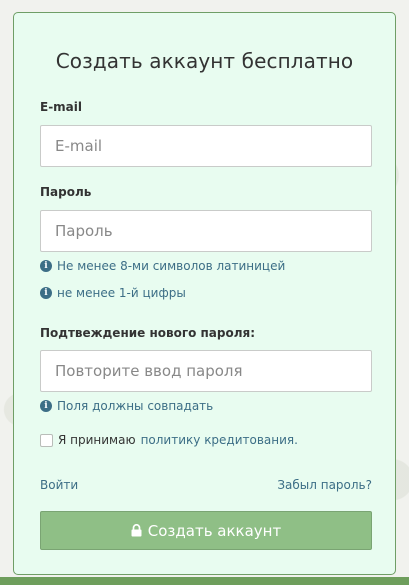 This screenshot has width=409, height=585. I want to click on password-hint-digit: i не менее 1-й цифры, so click(113, 293).